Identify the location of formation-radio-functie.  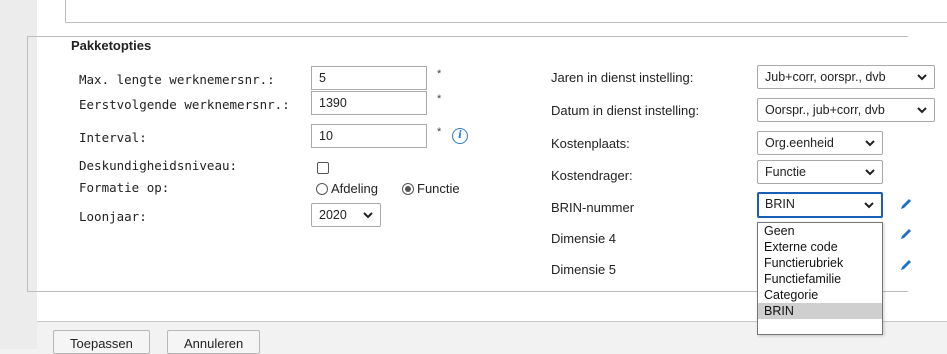
(408, 189).